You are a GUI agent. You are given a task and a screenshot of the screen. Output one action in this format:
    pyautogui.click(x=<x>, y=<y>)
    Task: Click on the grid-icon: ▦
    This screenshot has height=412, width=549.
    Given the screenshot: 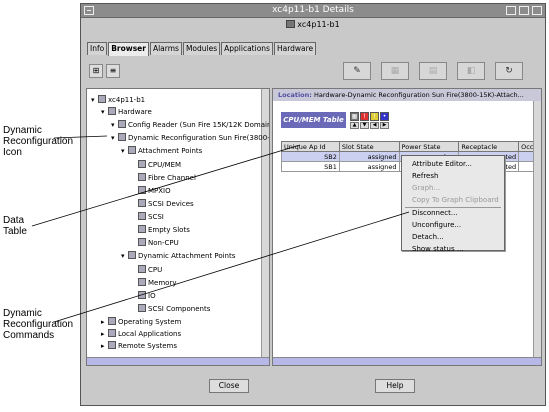 What is the action you would take?
    pyautogui.click(x=354, y=116)
    